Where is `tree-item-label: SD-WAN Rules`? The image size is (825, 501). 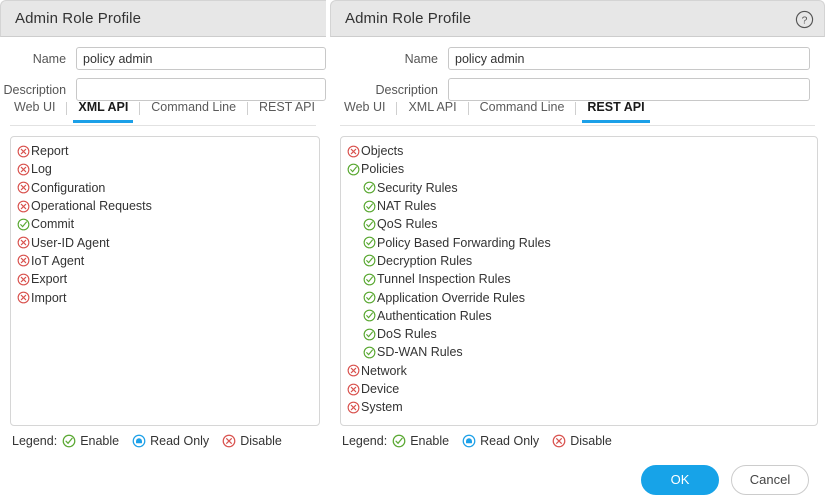
tree-item-label: SD-WAN Rules is located at coordinates (420, 352).